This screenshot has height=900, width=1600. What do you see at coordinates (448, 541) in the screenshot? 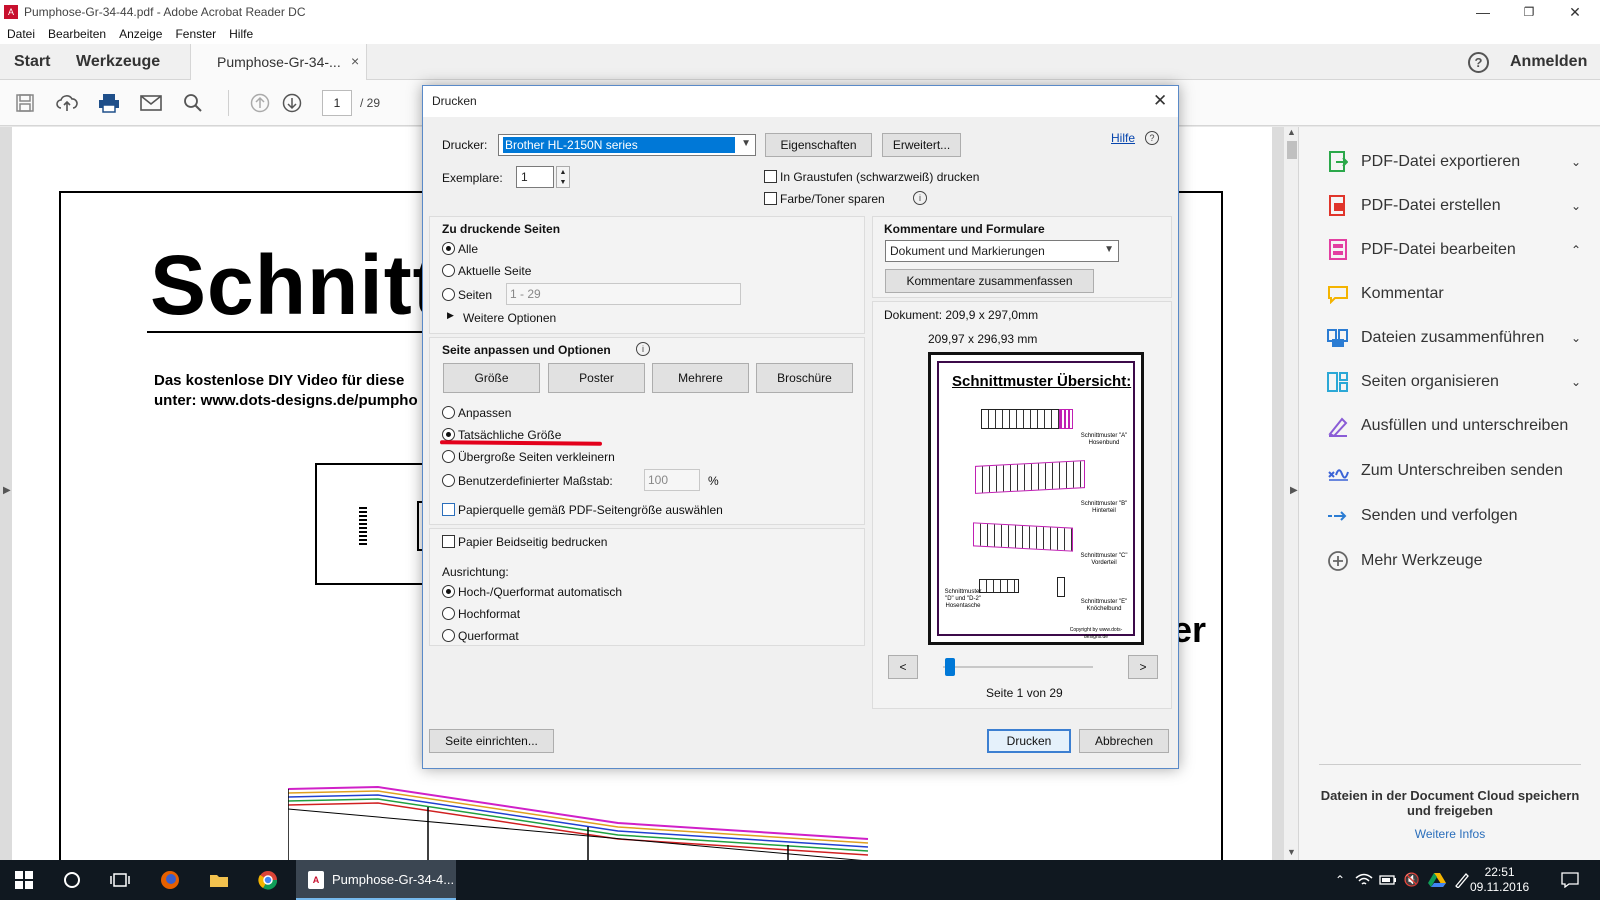
I see `duplex-checkbox` at bounding box center [448, 541].